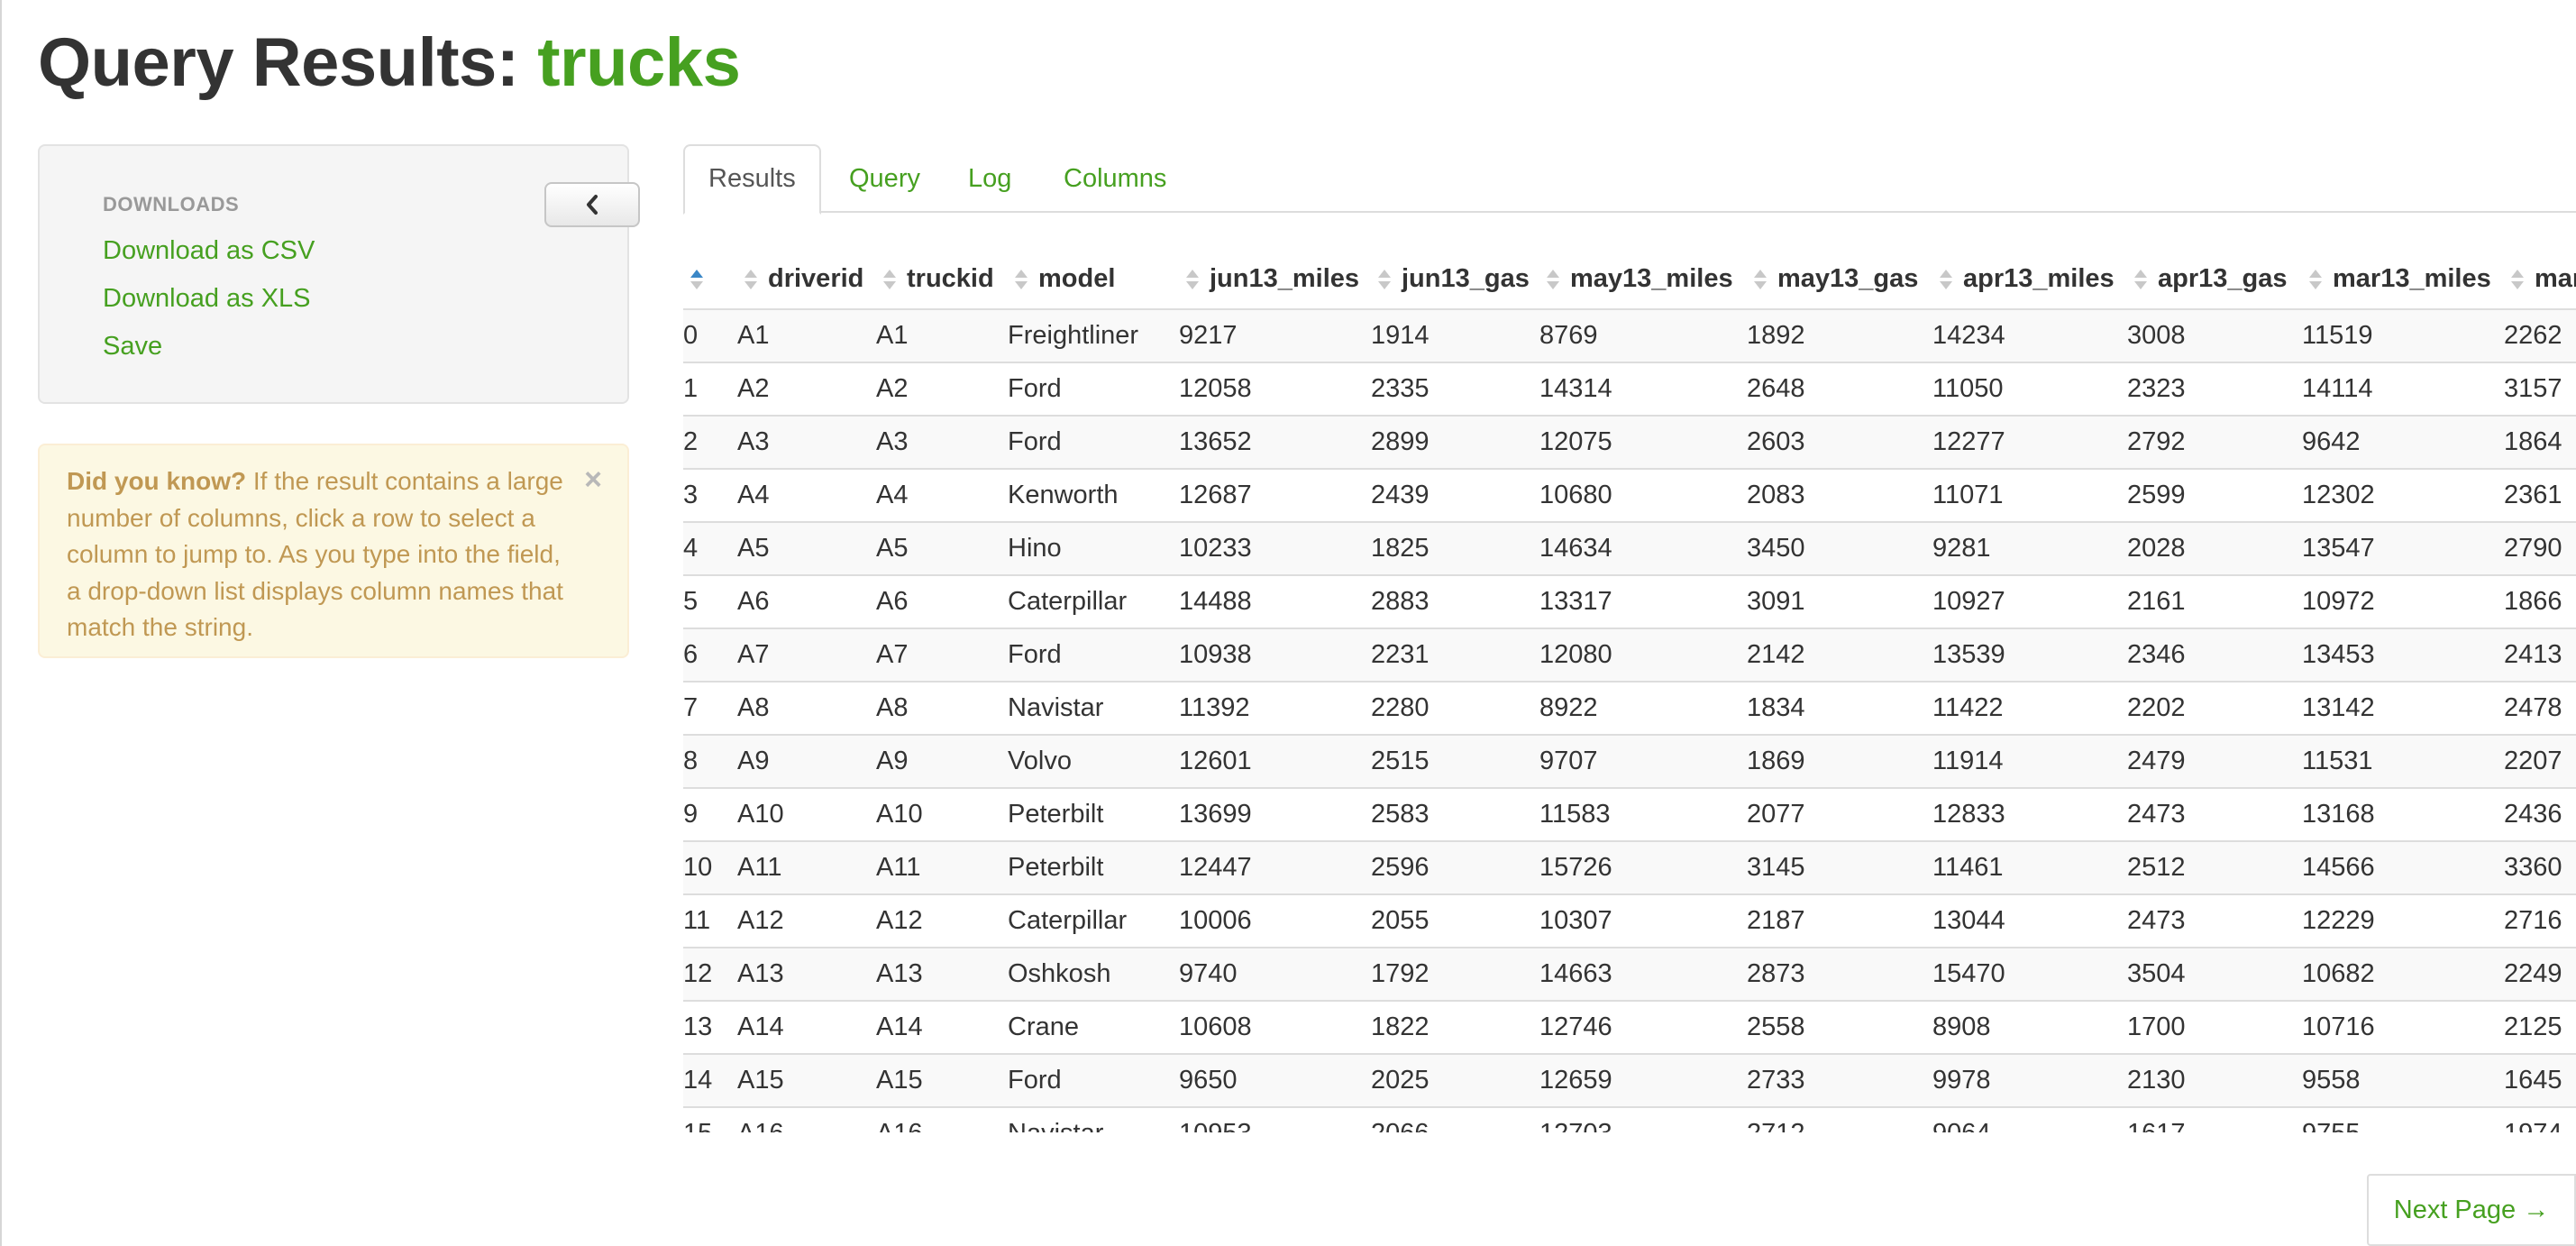  I want to click on table-cell: 12229, so click(2403, 921).